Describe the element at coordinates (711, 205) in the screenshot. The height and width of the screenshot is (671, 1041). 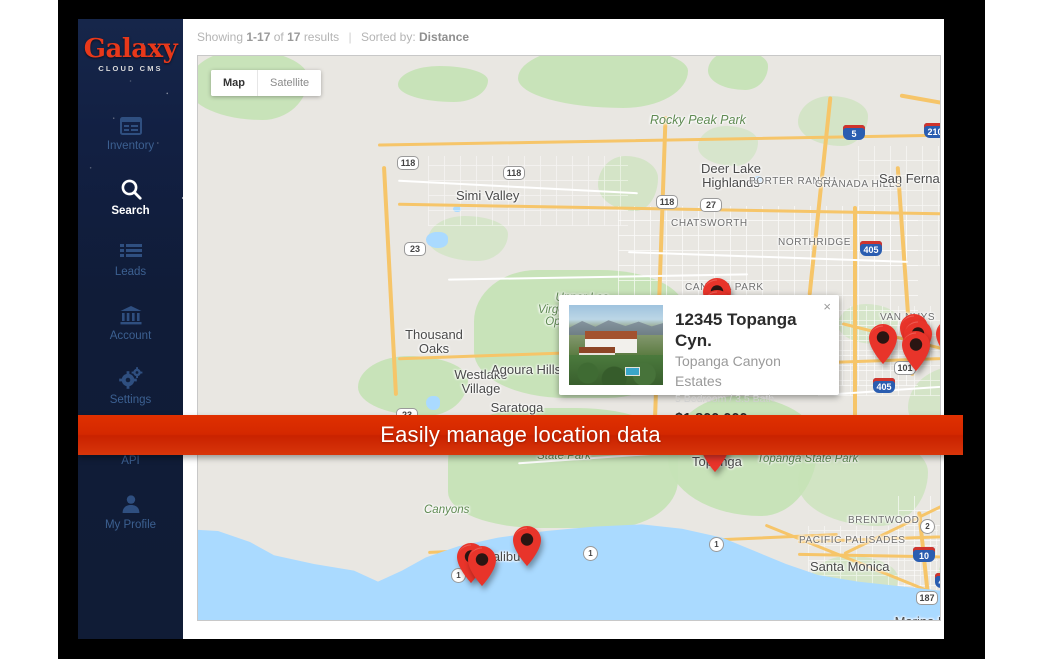
I see `map-highway-shield: 27` at that location.